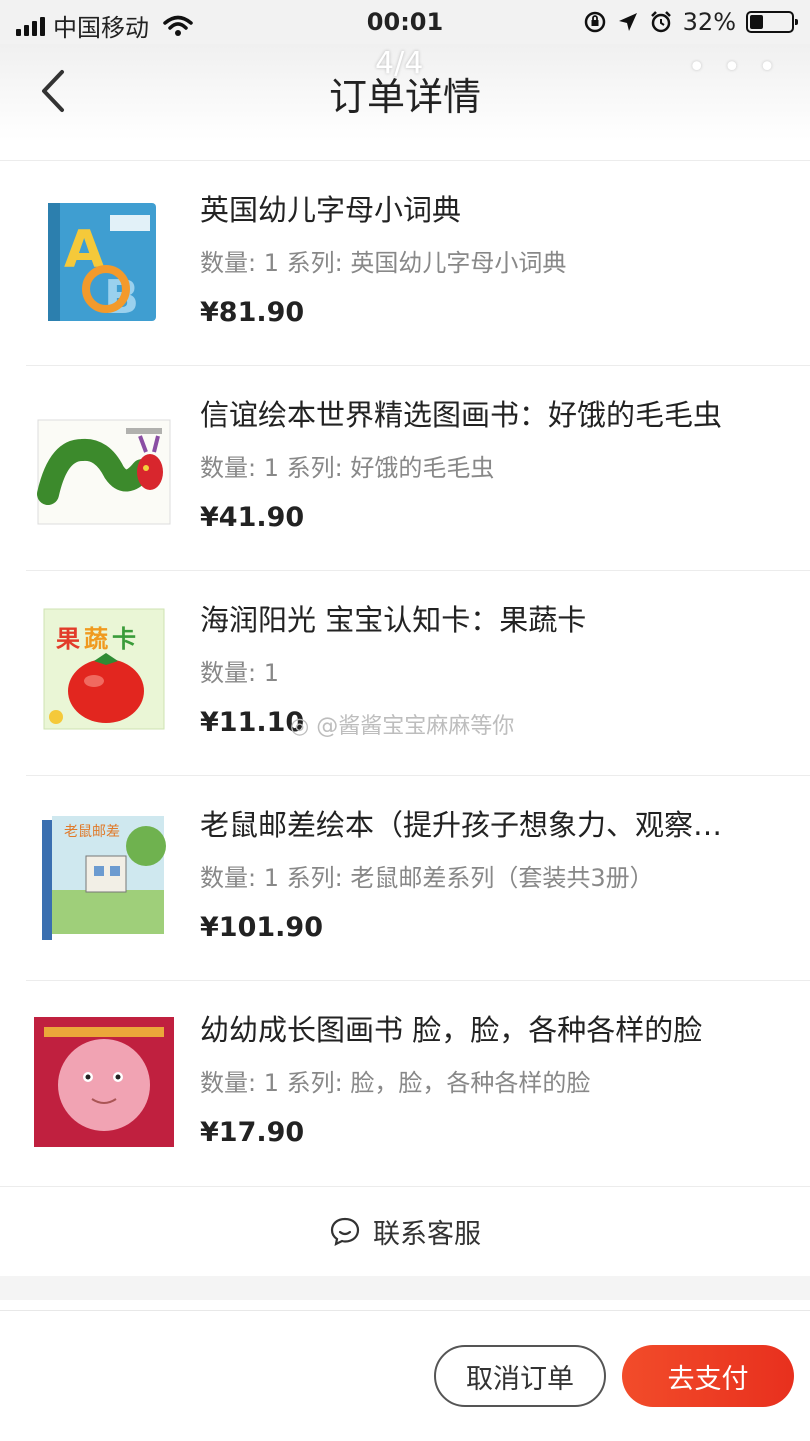 The image size is (810, 1441). Describe the element at coordinates (660, 22) in the screenshot. I see `alarm-icon` at that location.